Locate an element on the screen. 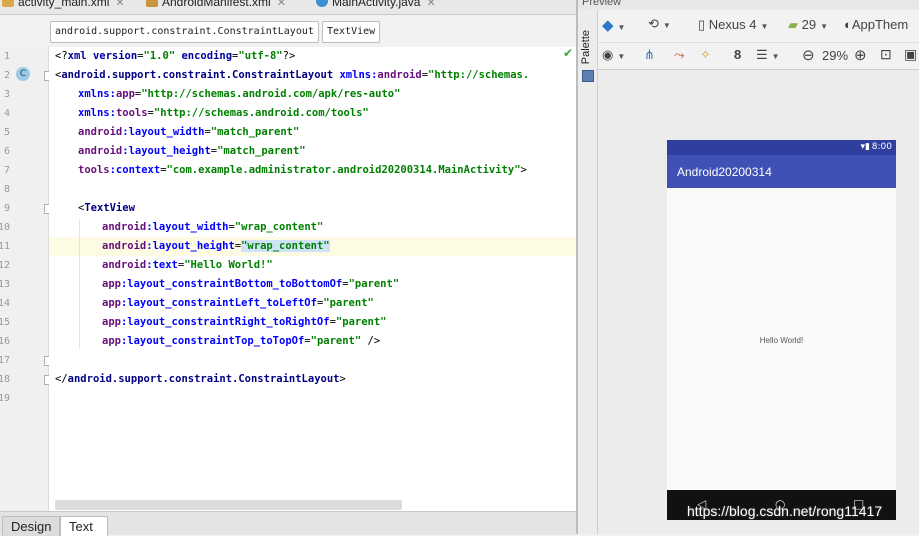 The width and height of the screenshot is (919, 536). clear-constraints-icon: ⤳ is located at coordinates (679, 55).